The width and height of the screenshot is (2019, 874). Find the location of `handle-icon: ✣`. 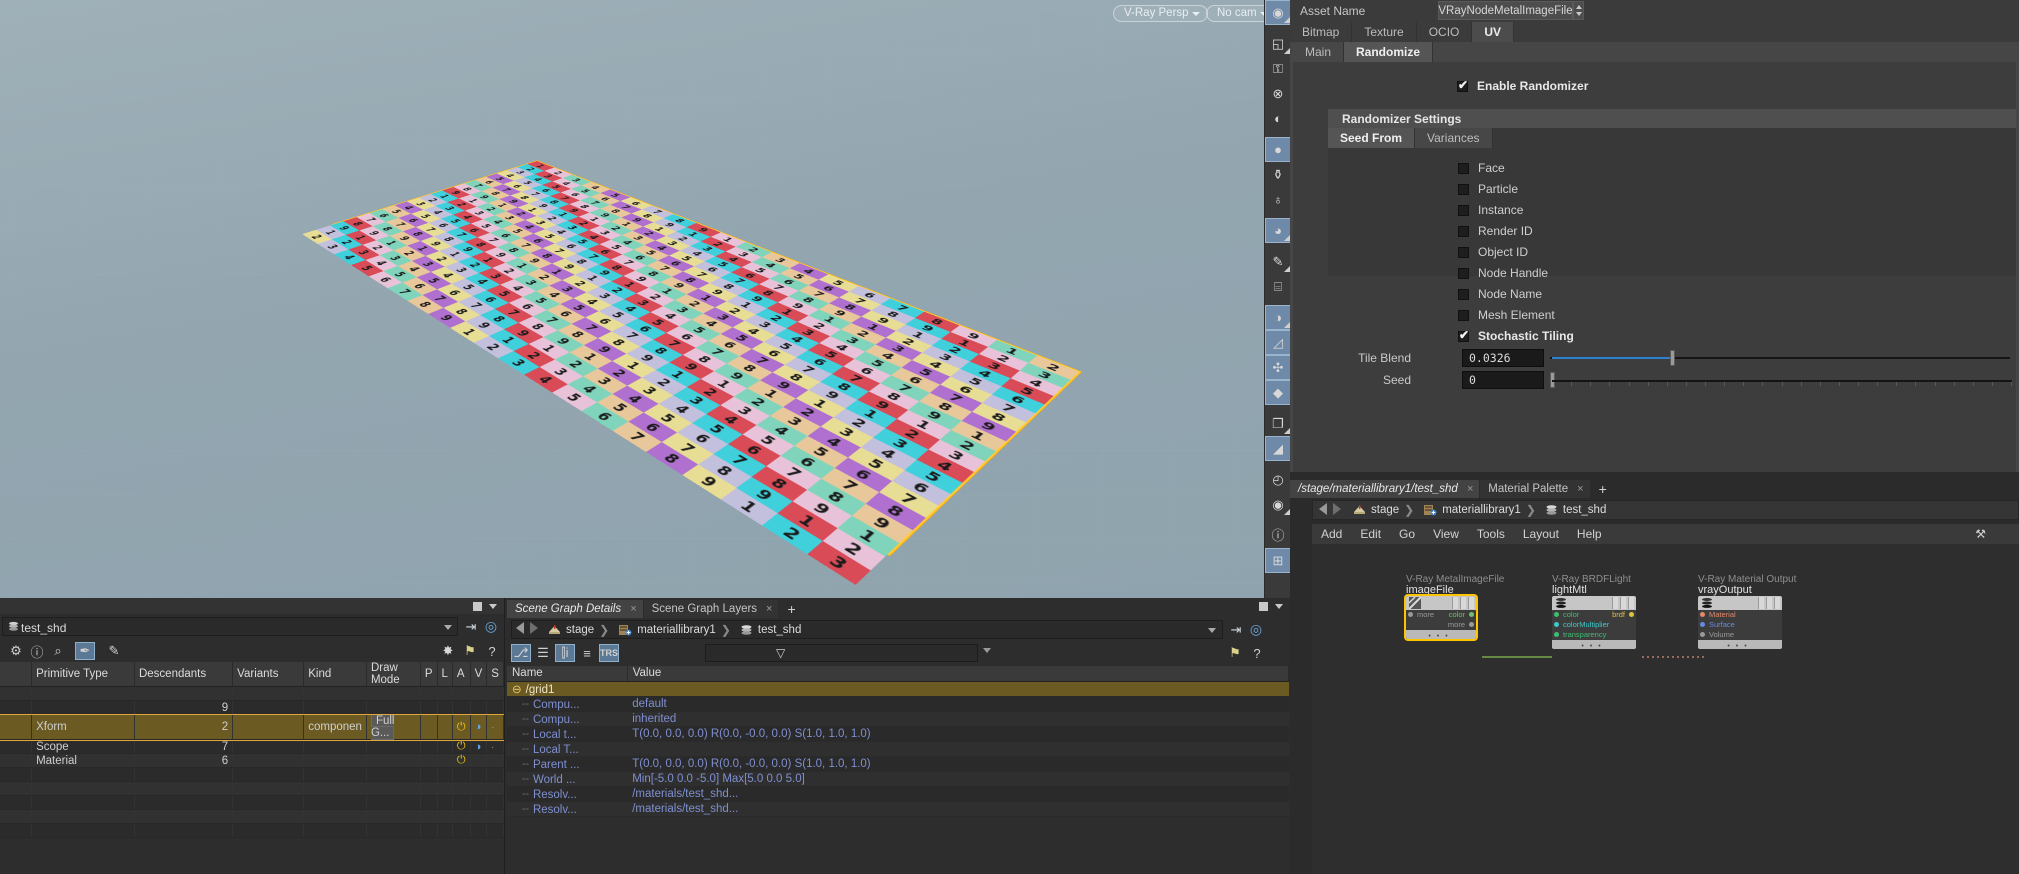

handle-icon: ✣ is located at coordinates (1278, 367).